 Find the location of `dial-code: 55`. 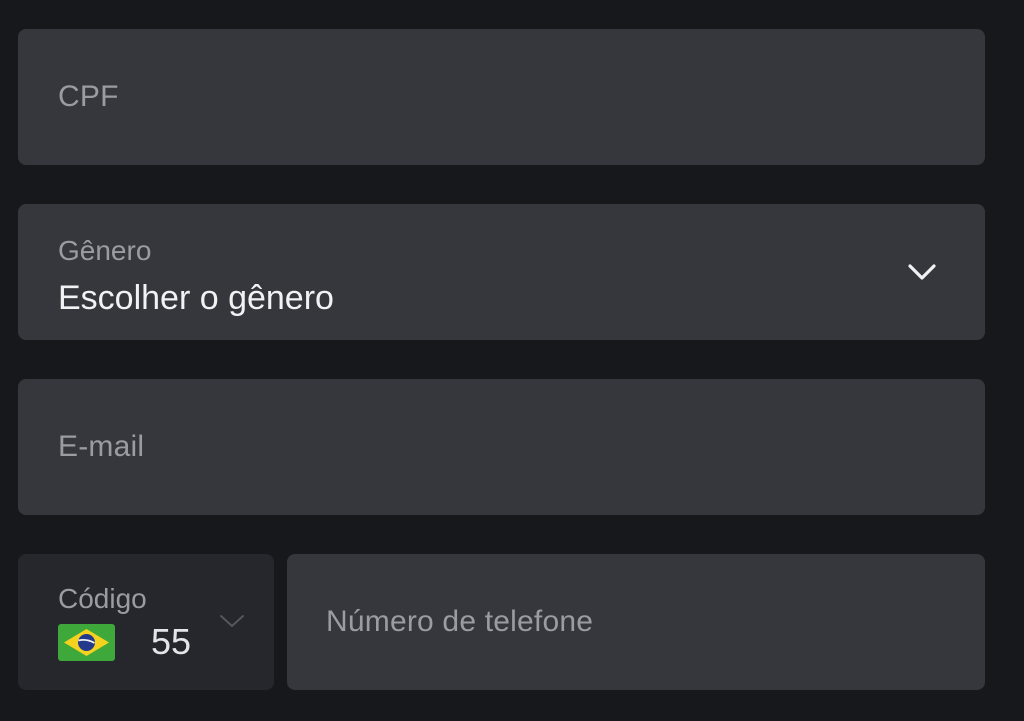

dial-code: 55 is located at coordinates (171, 641).